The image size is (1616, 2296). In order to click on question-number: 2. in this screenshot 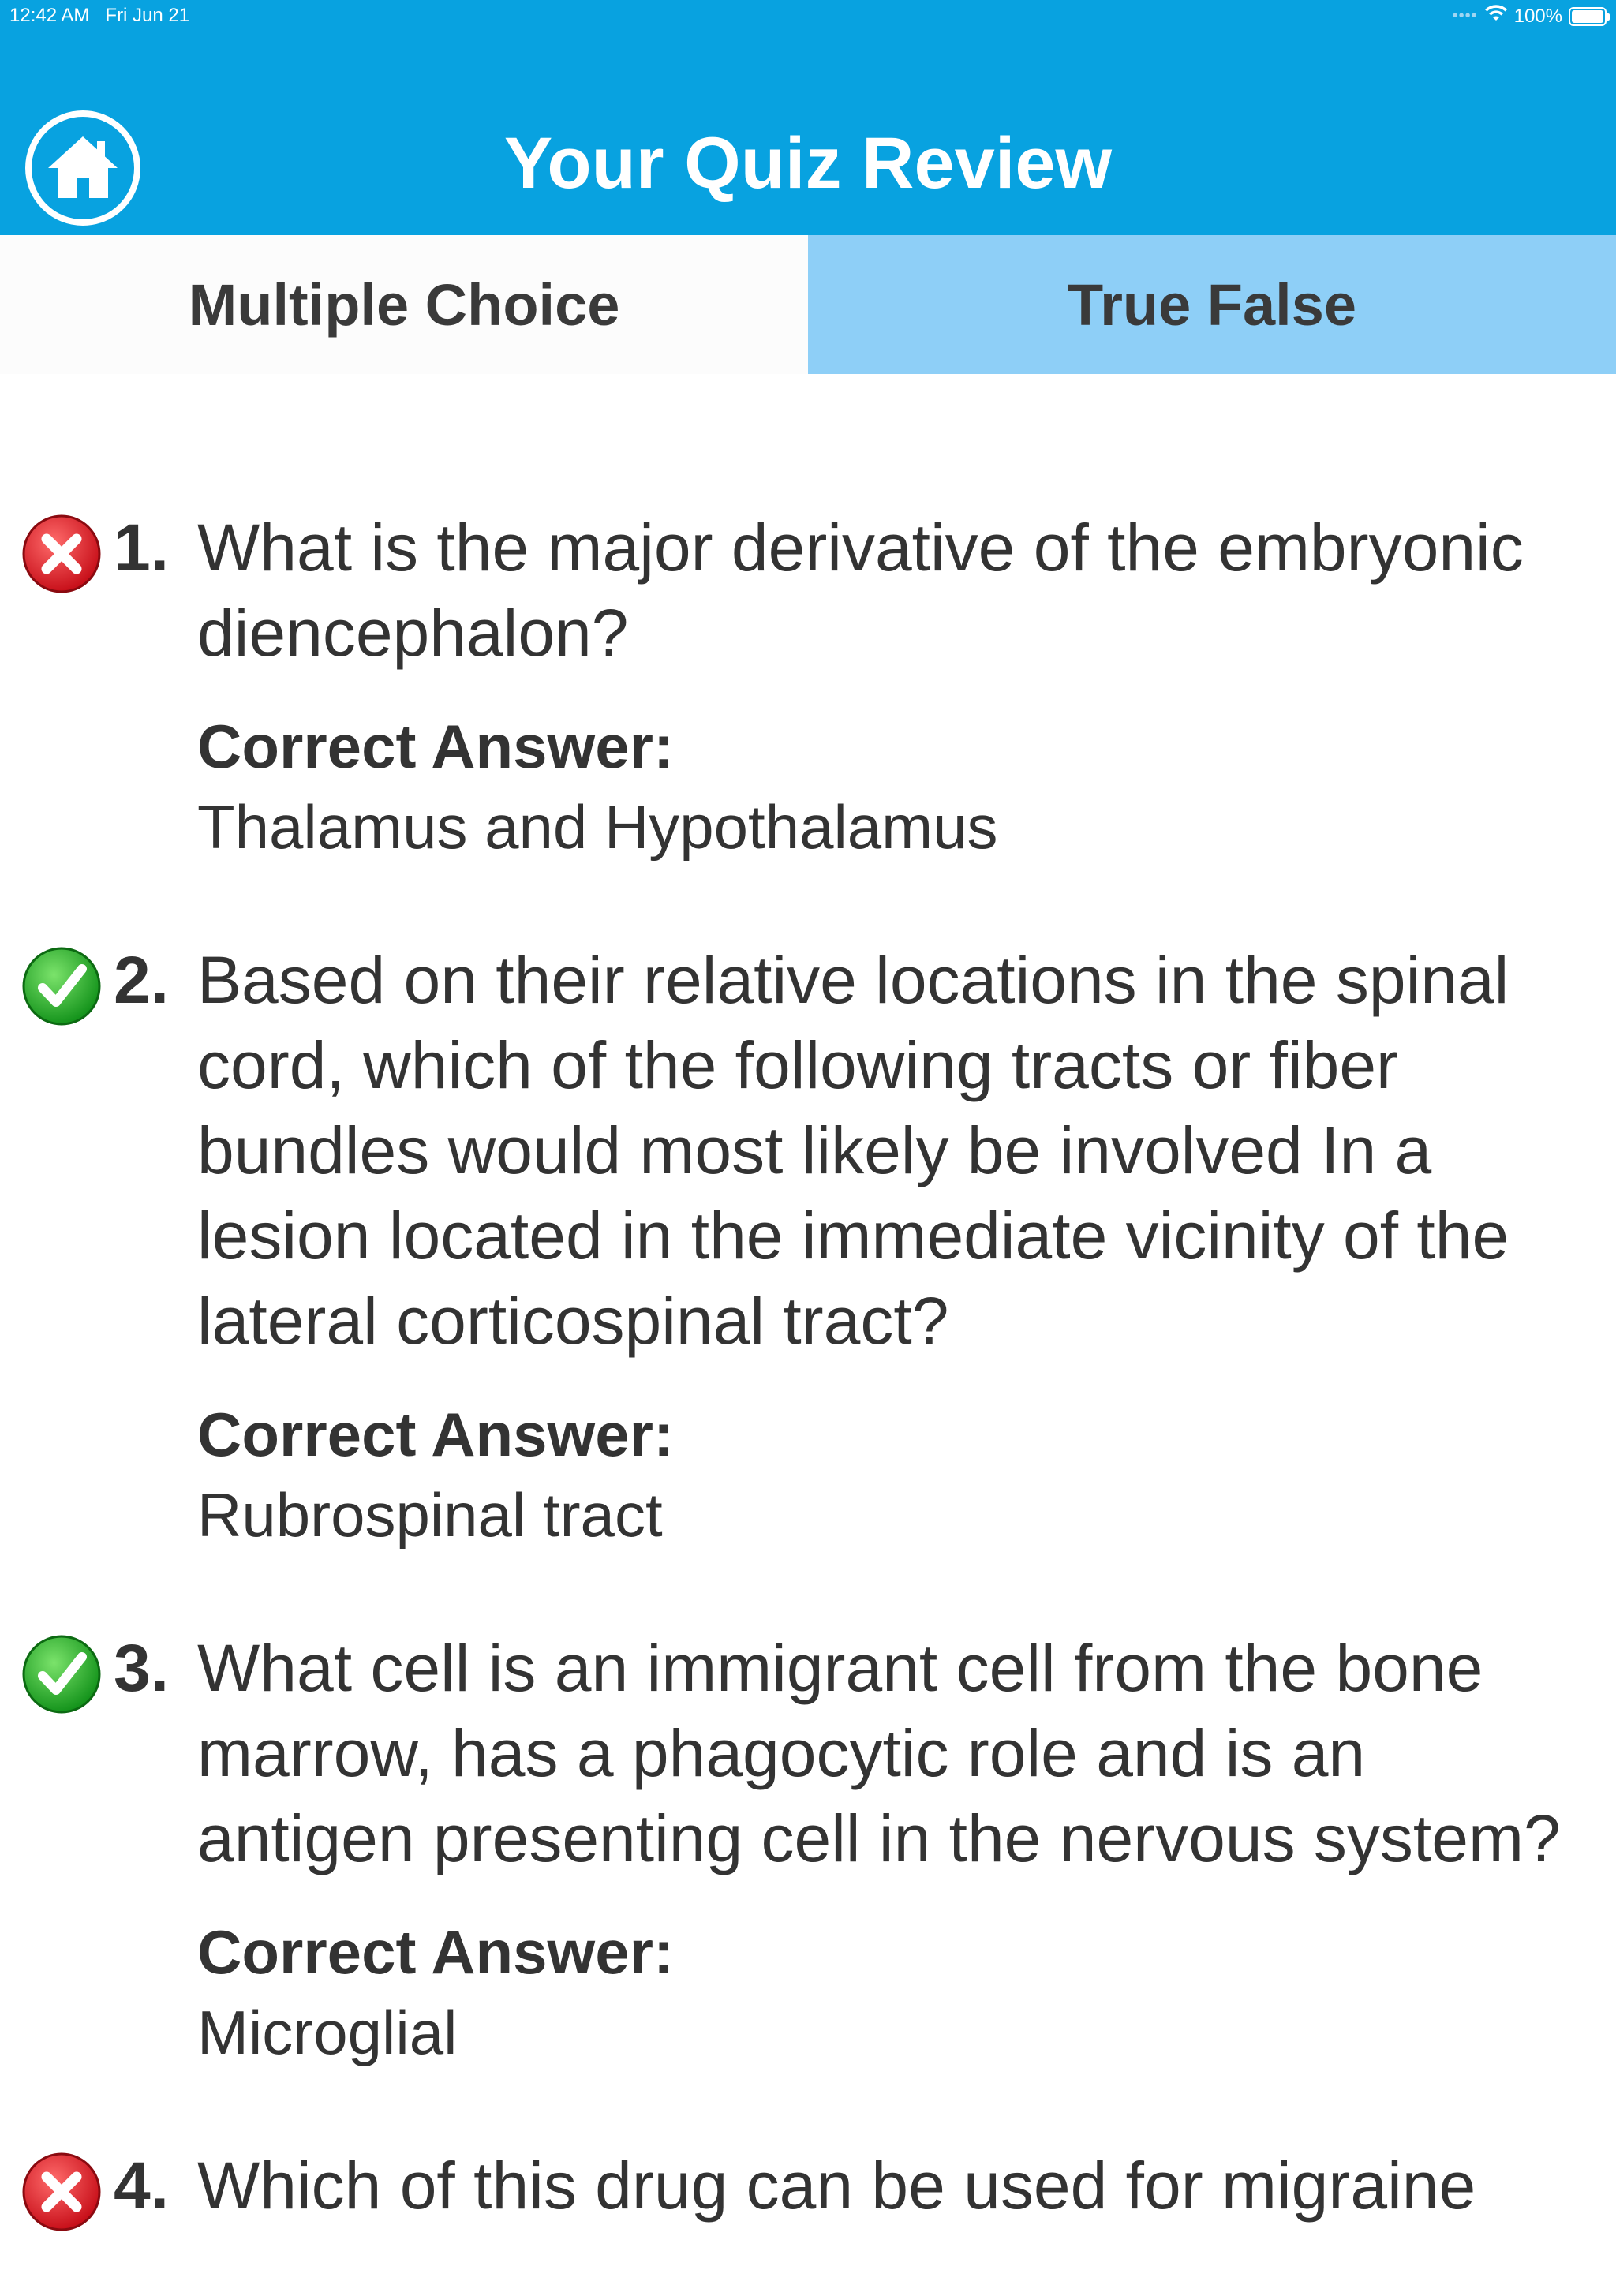, I will do `click(142, 980)`.